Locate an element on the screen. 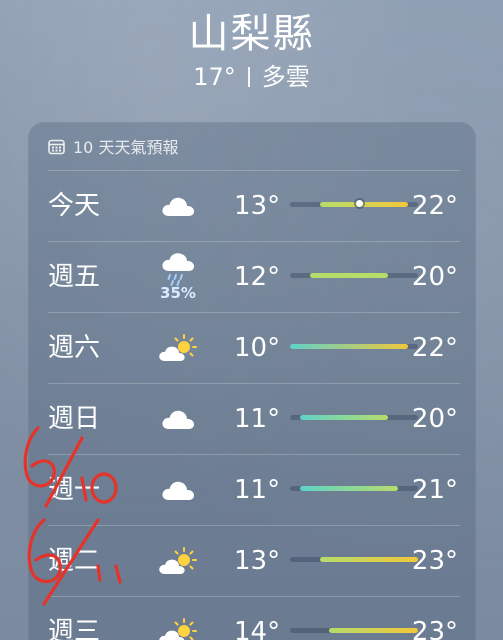  day-label: 週二 is located at coordinates (74, 561).